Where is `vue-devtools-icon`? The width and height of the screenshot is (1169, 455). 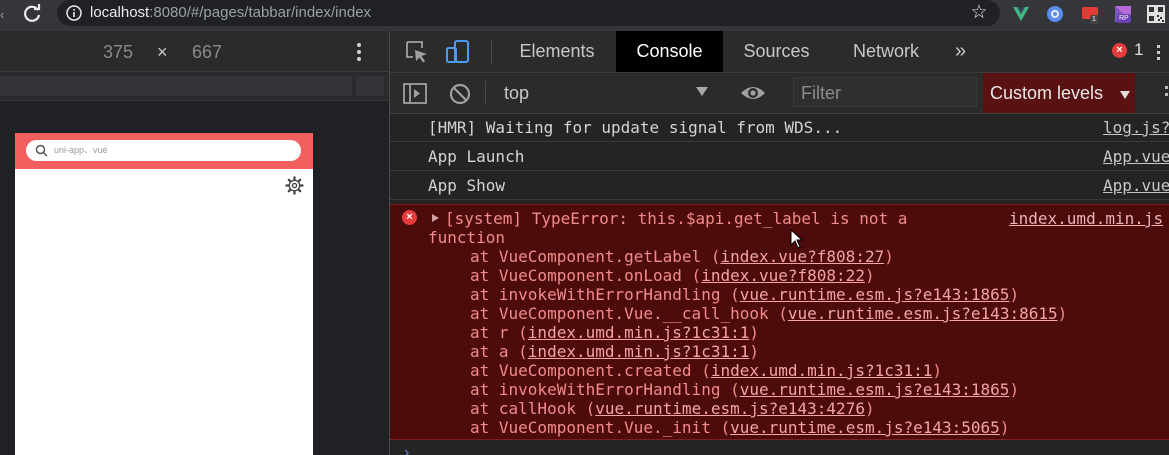 vue-devtools-icon is located at coordinates (1021, 14).